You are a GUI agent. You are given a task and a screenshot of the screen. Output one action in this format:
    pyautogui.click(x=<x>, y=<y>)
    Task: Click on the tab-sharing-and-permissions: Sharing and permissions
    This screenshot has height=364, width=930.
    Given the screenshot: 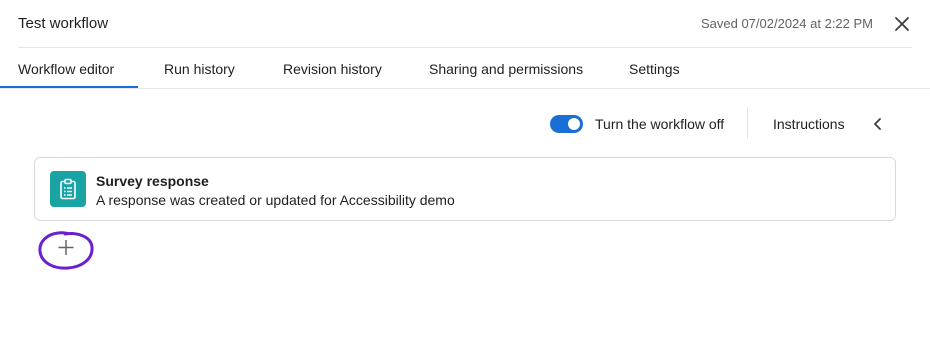 What is the action you would take?
    pyautogui.click(x=506, y=69)
    